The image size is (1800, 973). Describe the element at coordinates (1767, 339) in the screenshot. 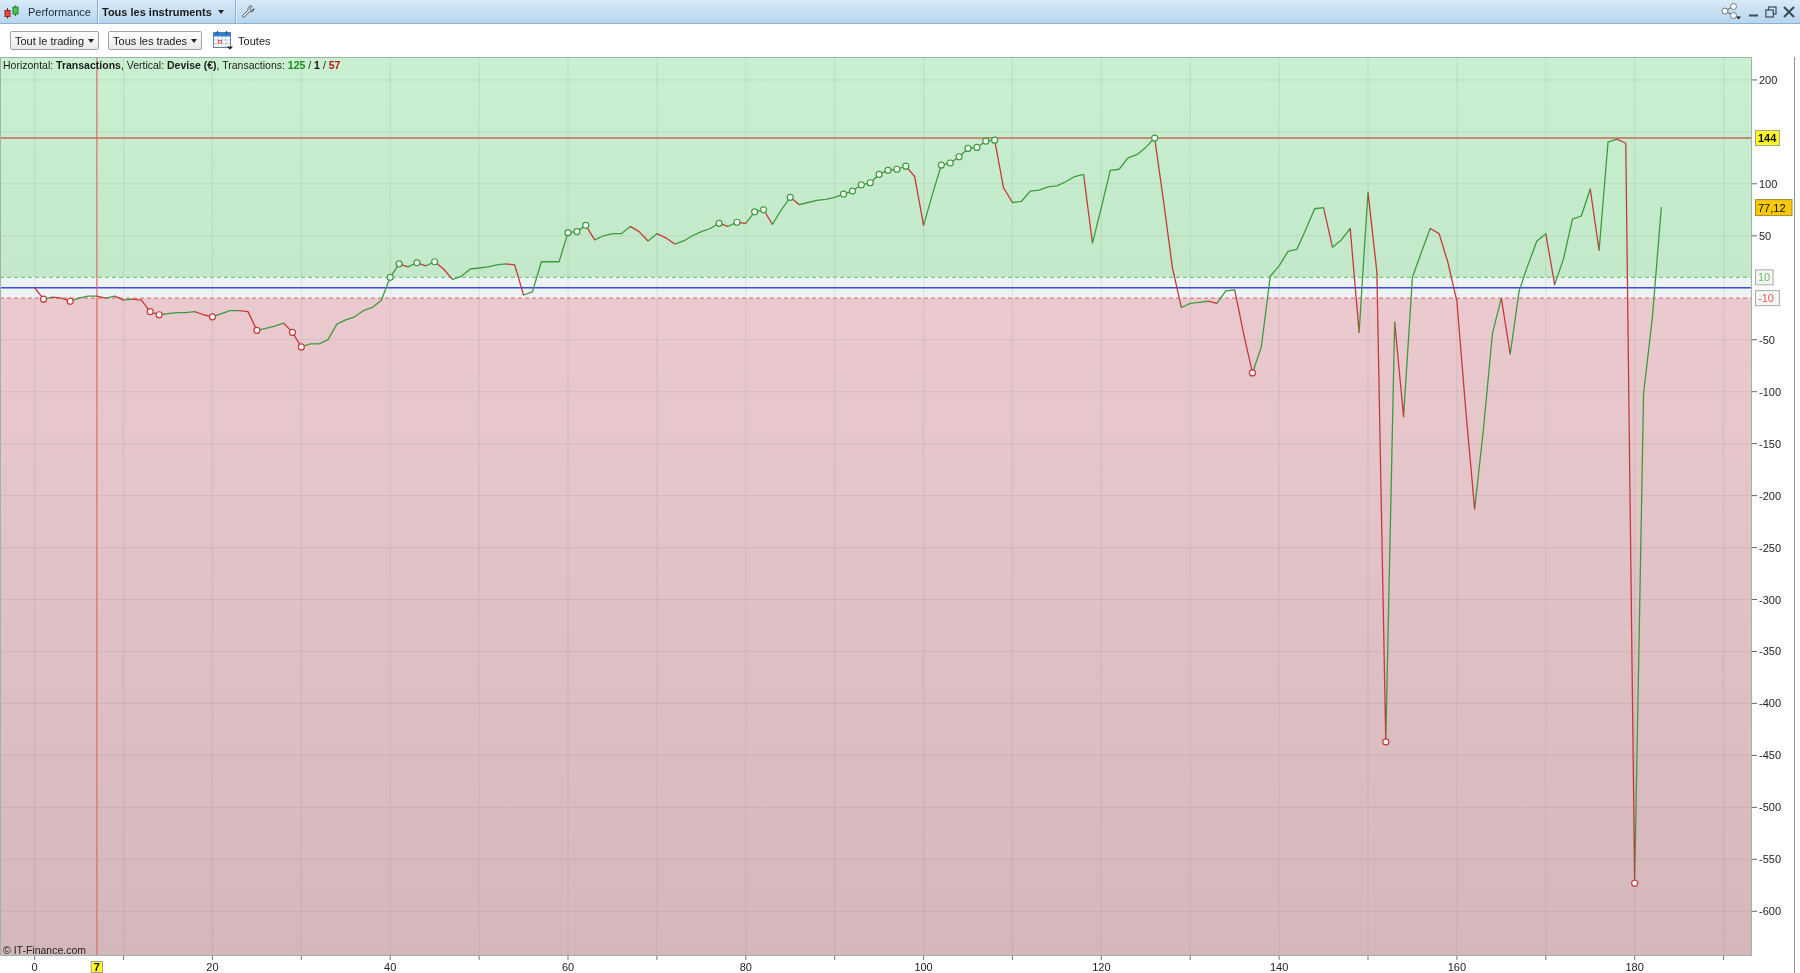

I see `y-tick-label: -50` at that location.